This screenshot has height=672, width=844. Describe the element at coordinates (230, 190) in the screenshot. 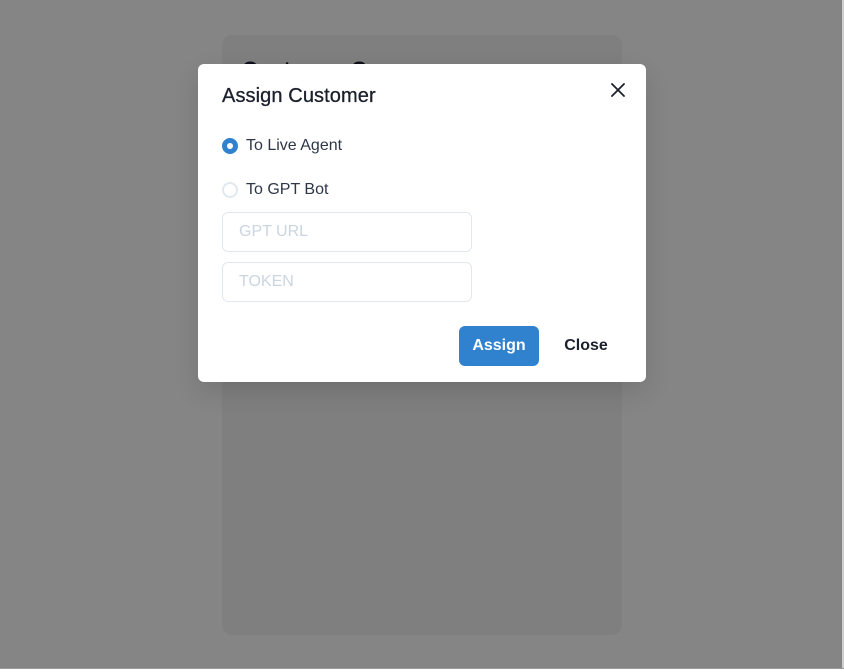

I see `radio-unchecked-icon` at that location.